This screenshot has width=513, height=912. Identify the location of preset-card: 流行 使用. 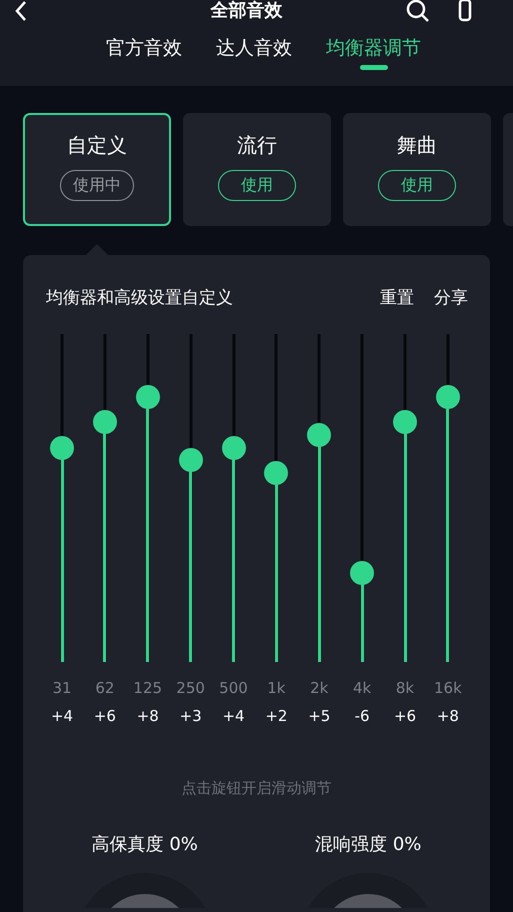
(257, 169).